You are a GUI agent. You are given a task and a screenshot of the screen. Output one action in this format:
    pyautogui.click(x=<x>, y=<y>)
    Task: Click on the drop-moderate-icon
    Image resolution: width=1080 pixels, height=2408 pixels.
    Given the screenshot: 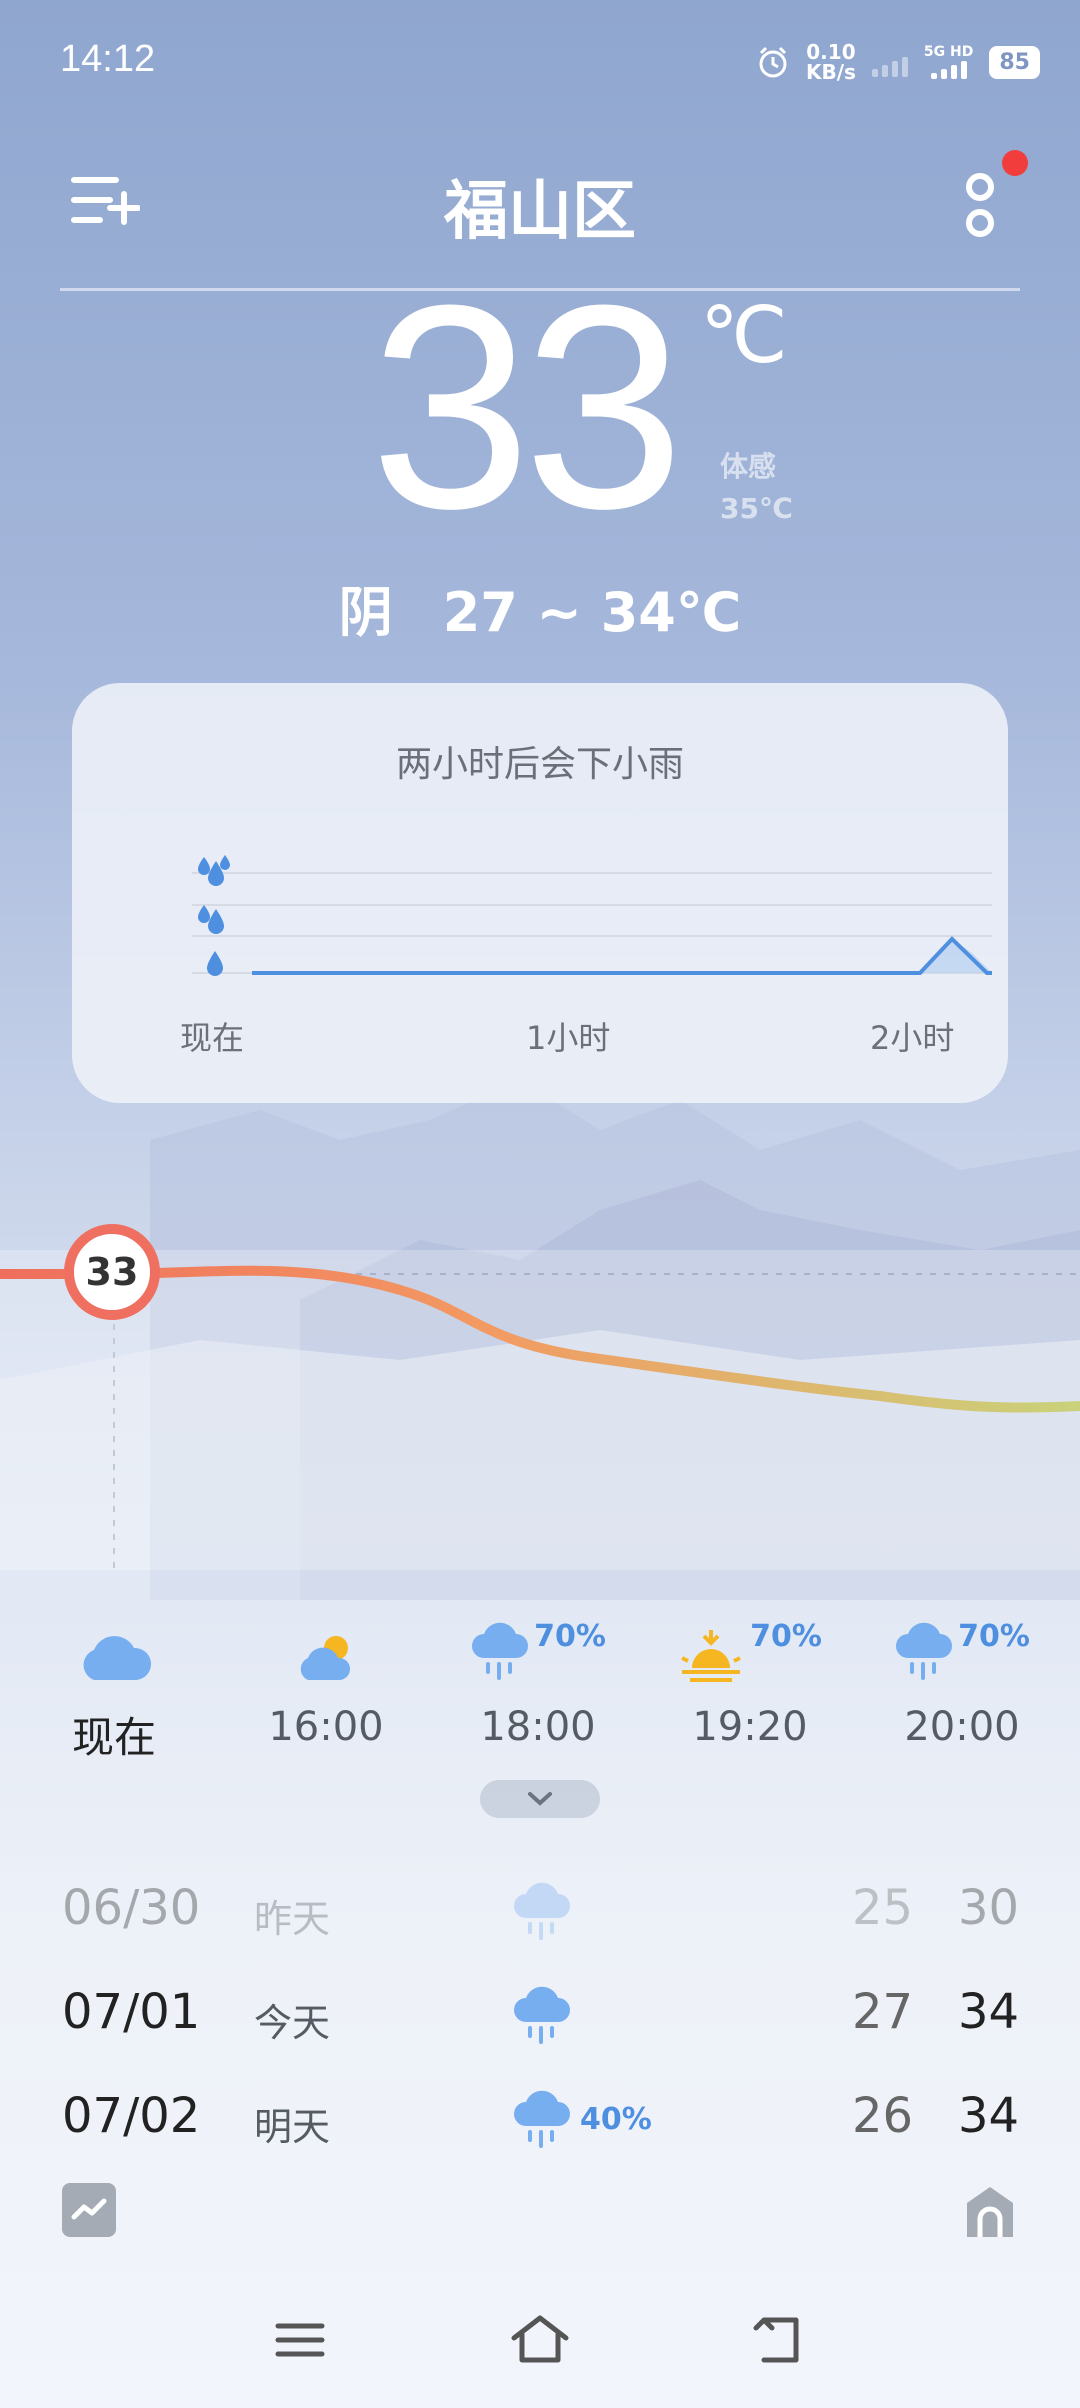 What is the action you would take?
    pyautogui.click(x=211, y=919)
    